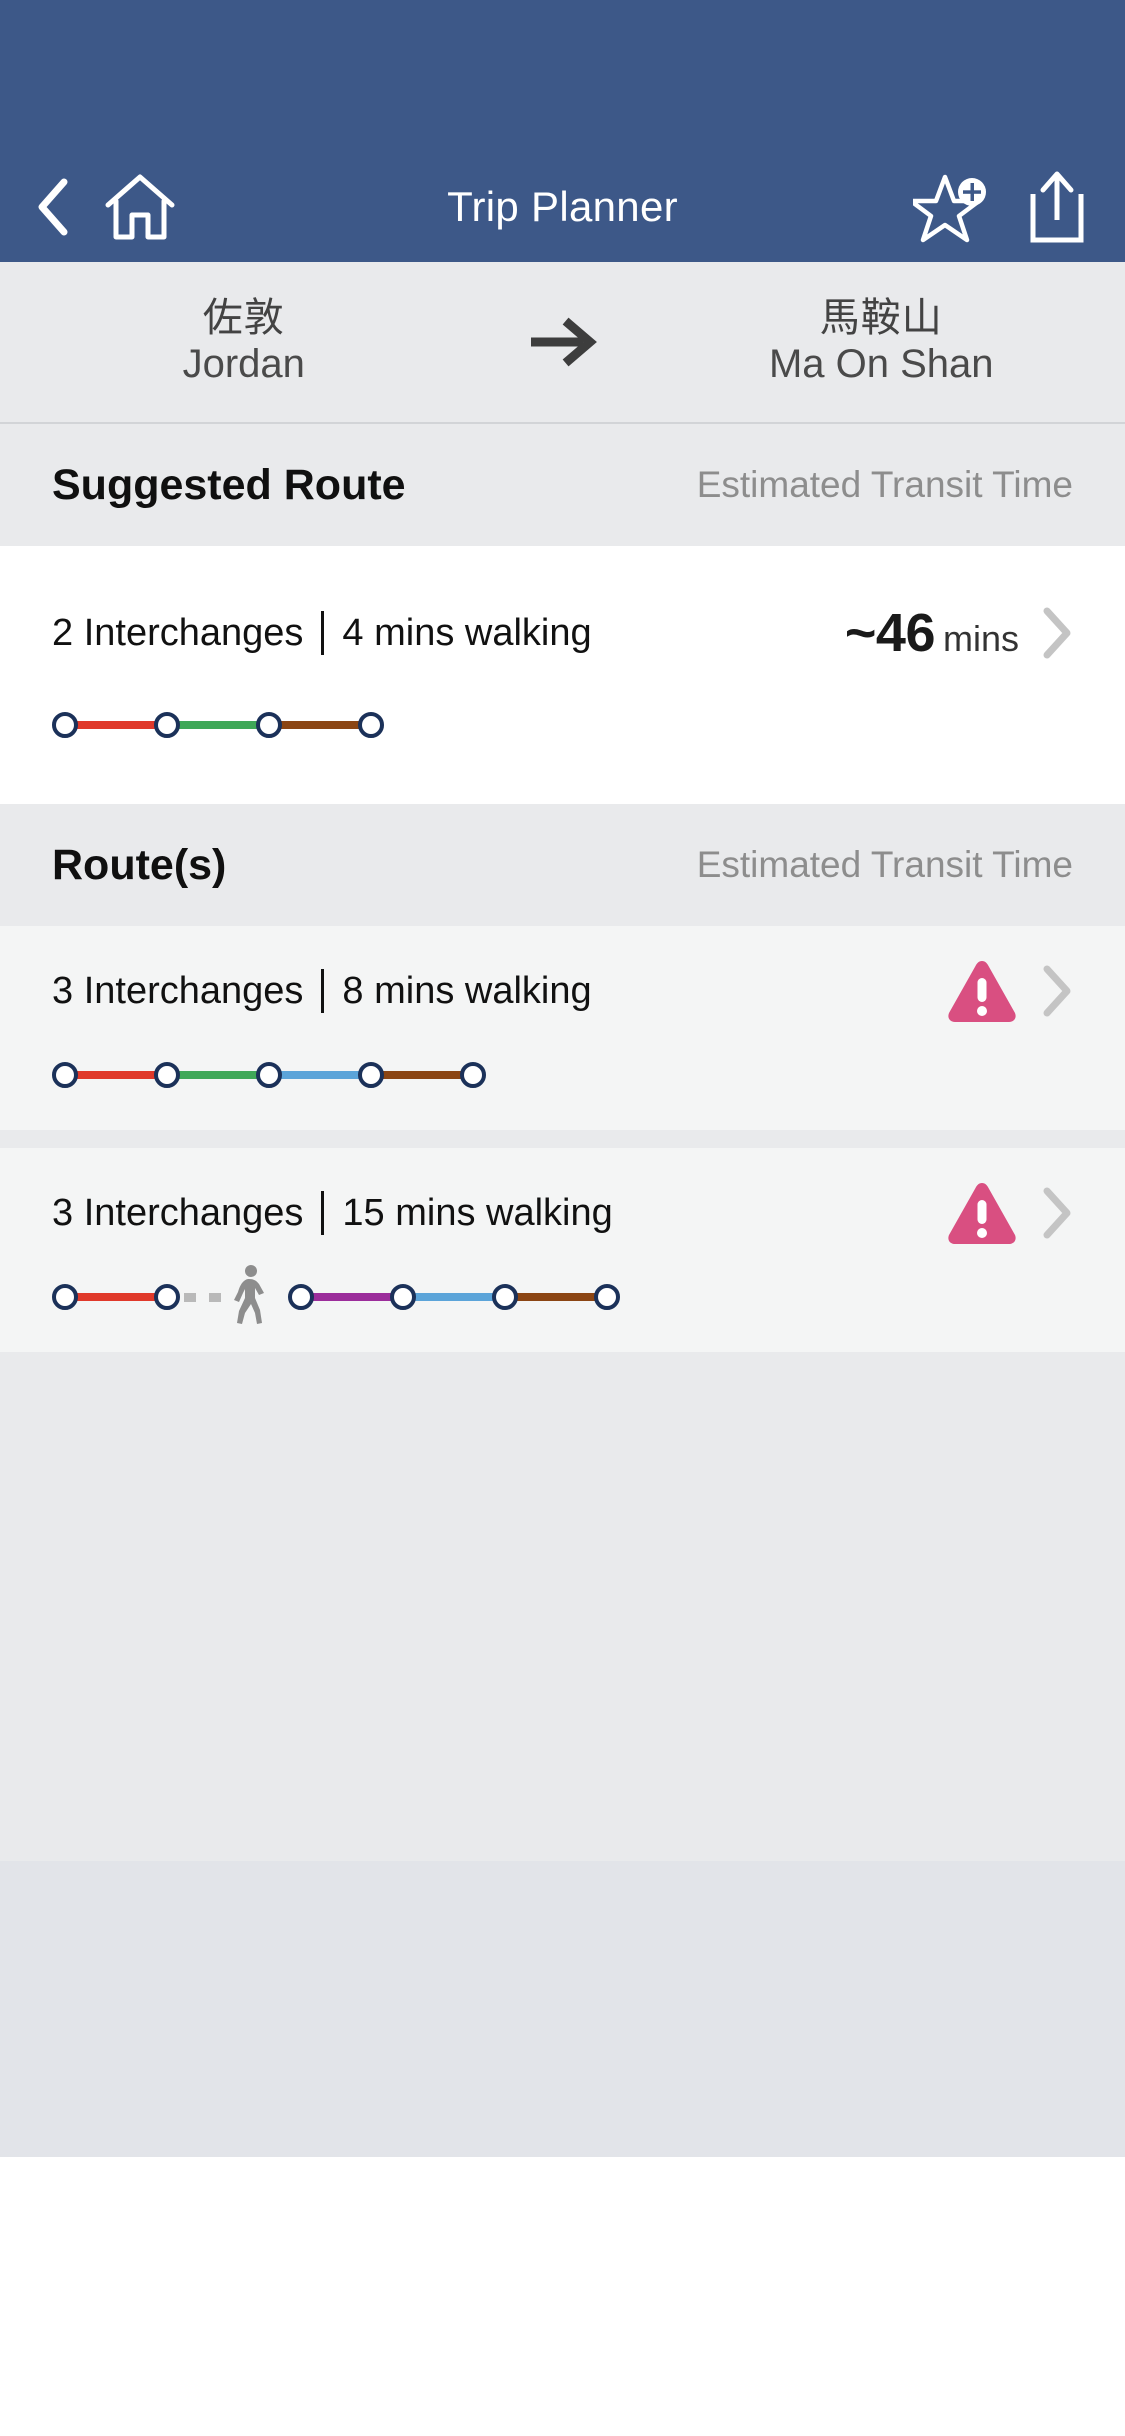 The width and height of the screenshot is (1125, 2436). What do you see at coordinates (229, 484) in the screenshot?
I see `suggested-route-title: Suggested Route` at bounding box center [229, 484].